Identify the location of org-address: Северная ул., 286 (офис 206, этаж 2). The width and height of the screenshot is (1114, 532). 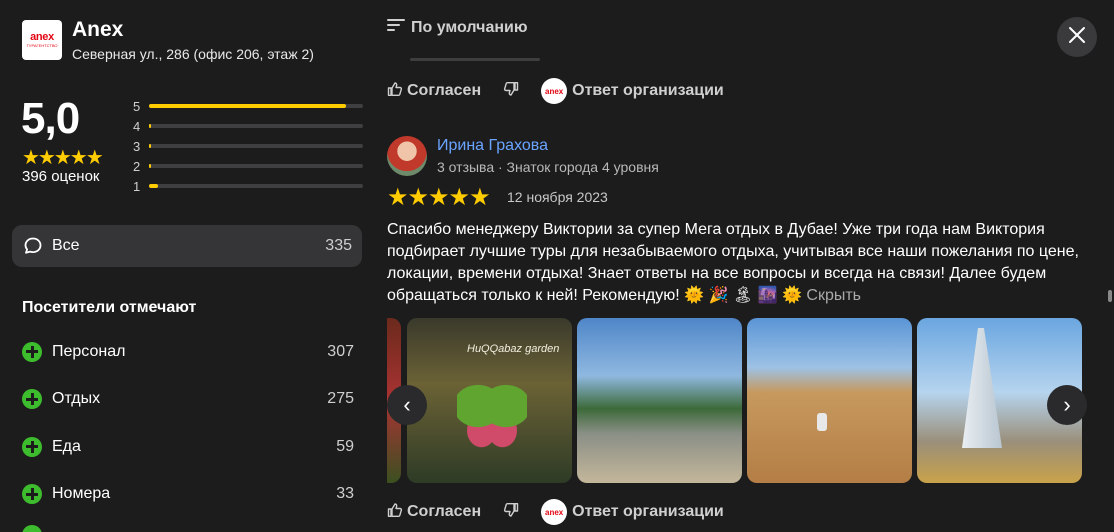
(193, 54).